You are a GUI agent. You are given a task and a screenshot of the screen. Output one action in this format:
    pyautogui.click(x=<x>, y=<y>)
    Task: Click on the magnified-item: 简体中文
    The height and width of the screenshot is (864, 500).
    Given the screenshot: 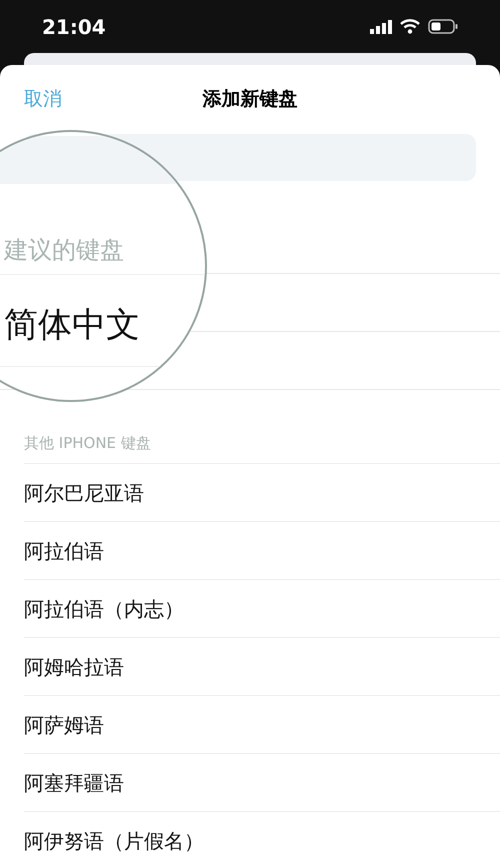 What is the action you would take?
    pyautogui.click(x=72, y=325)
    